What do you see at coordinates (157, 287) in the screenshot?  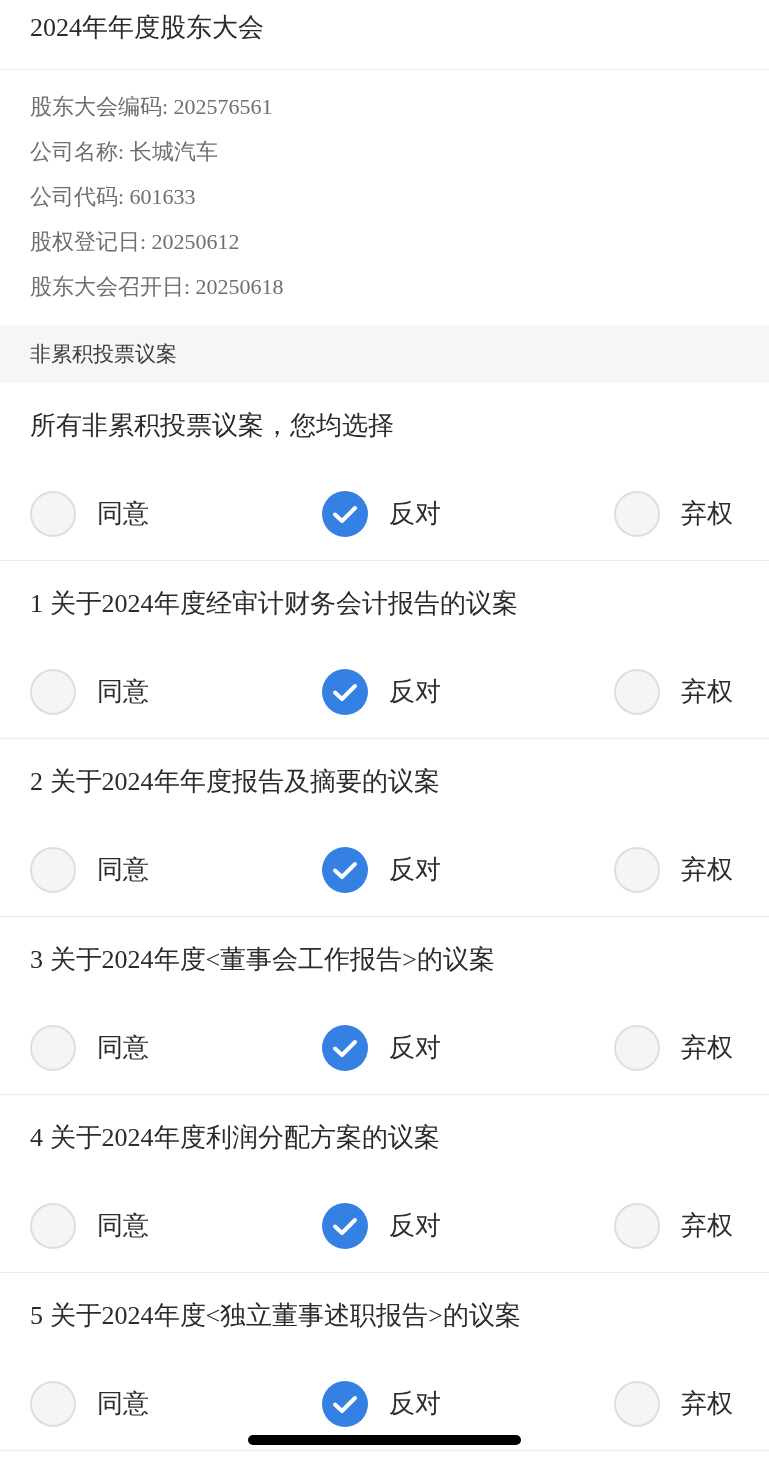 I see `info-line: 股东大会召开日: 20250618` at bounding box center [157, 287].